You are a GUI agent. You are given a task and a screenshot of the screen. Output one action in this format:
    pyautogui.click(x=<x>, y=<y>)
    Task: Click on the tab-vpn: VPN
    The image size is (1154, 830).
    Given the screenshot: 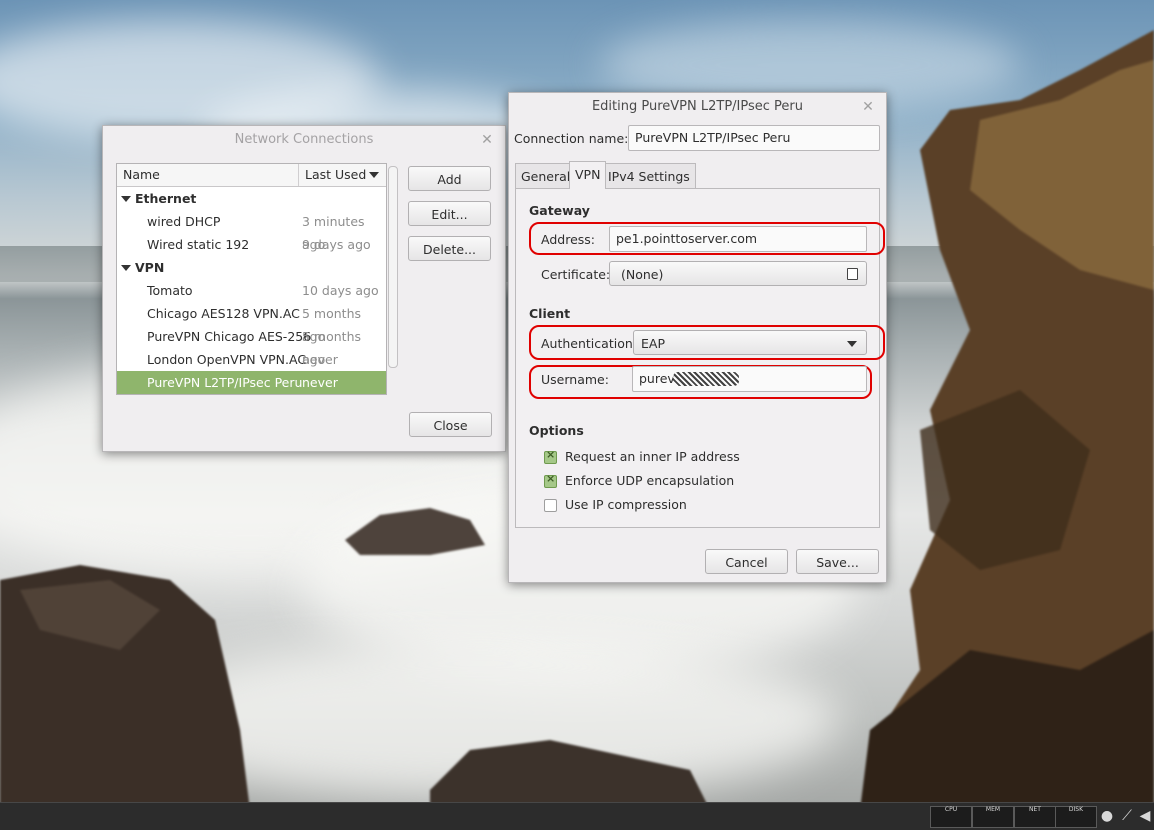 What is the action you would take?
    pyautogui.click(x=588, y=175)
    